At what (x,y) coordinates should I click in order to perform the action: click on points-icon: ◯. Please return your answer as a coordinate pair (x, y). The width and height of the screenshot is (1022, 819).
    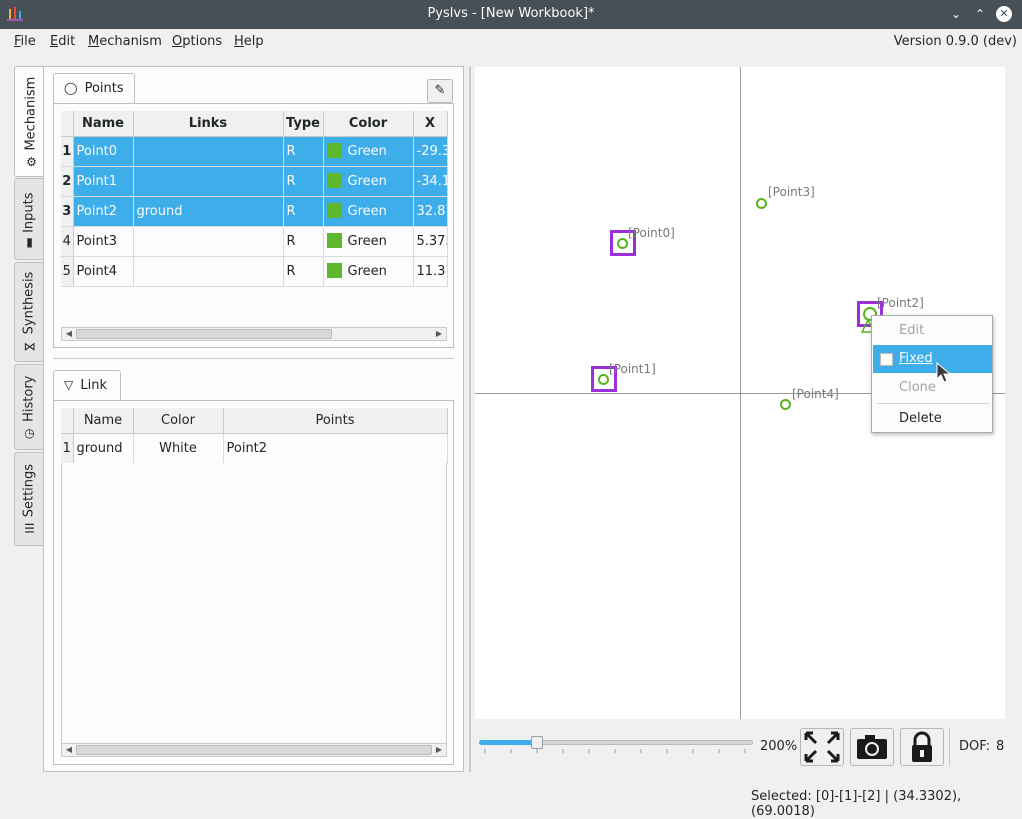
    Looking at the image, I should click on (71, 88).